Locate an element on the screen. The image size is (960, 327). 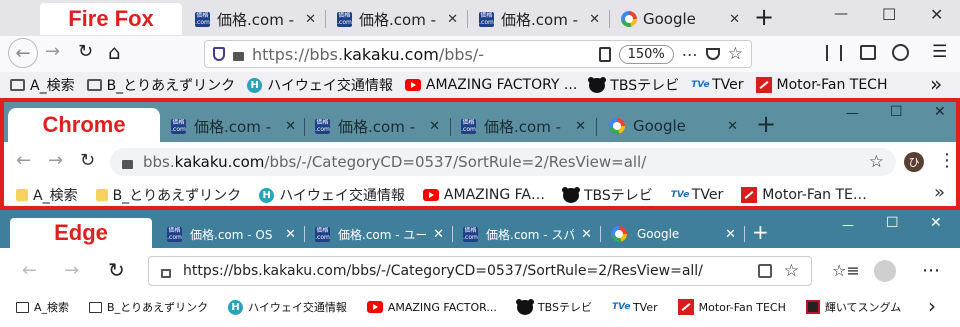
edge-tab: 価格 .com 価格.com - スパ ✕ is located at coordinates (527, 234).